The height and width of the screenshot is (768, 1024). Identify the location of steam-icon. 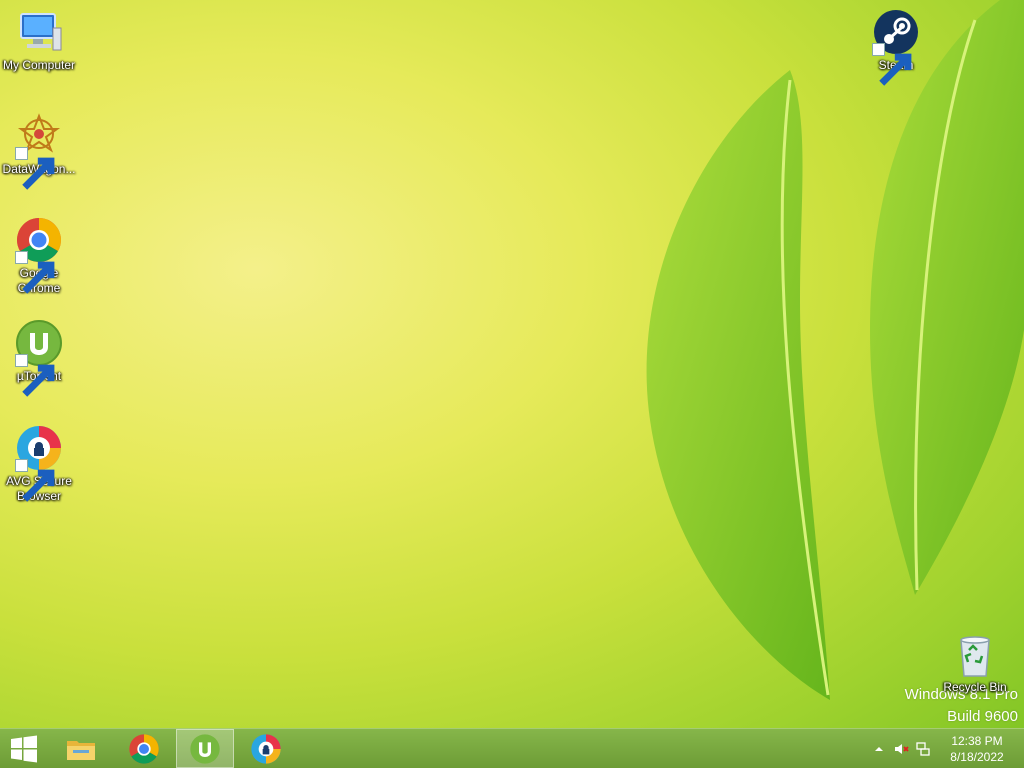
(896, 47).